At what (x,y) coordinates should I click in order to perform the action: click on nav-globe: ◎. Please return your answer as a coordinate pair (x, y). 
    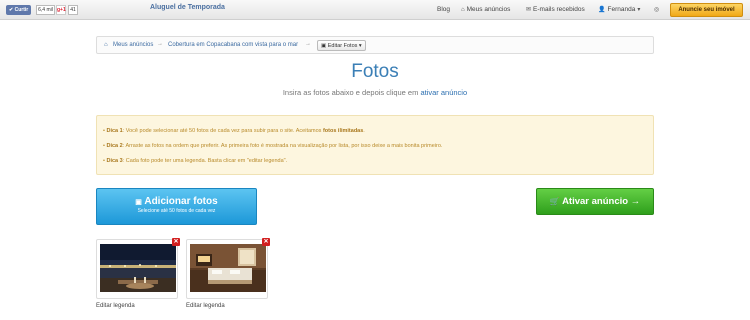
    Looking at the image, I should click on (656, 9).